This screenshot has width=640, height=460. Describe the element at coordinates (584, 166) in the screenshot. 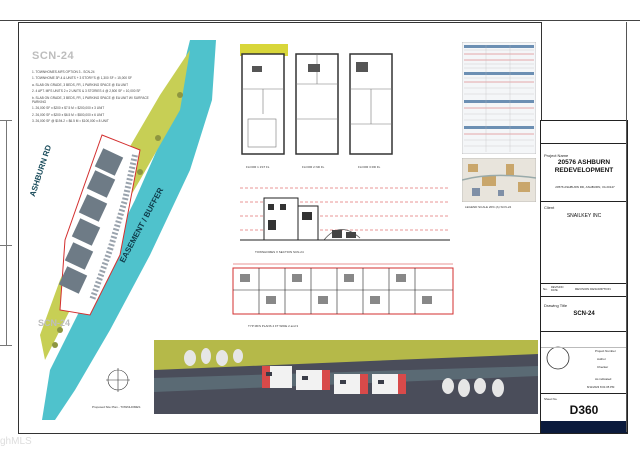

I see `project-title: 20576 ASHBURN REDEVELOPMENT` at that location.